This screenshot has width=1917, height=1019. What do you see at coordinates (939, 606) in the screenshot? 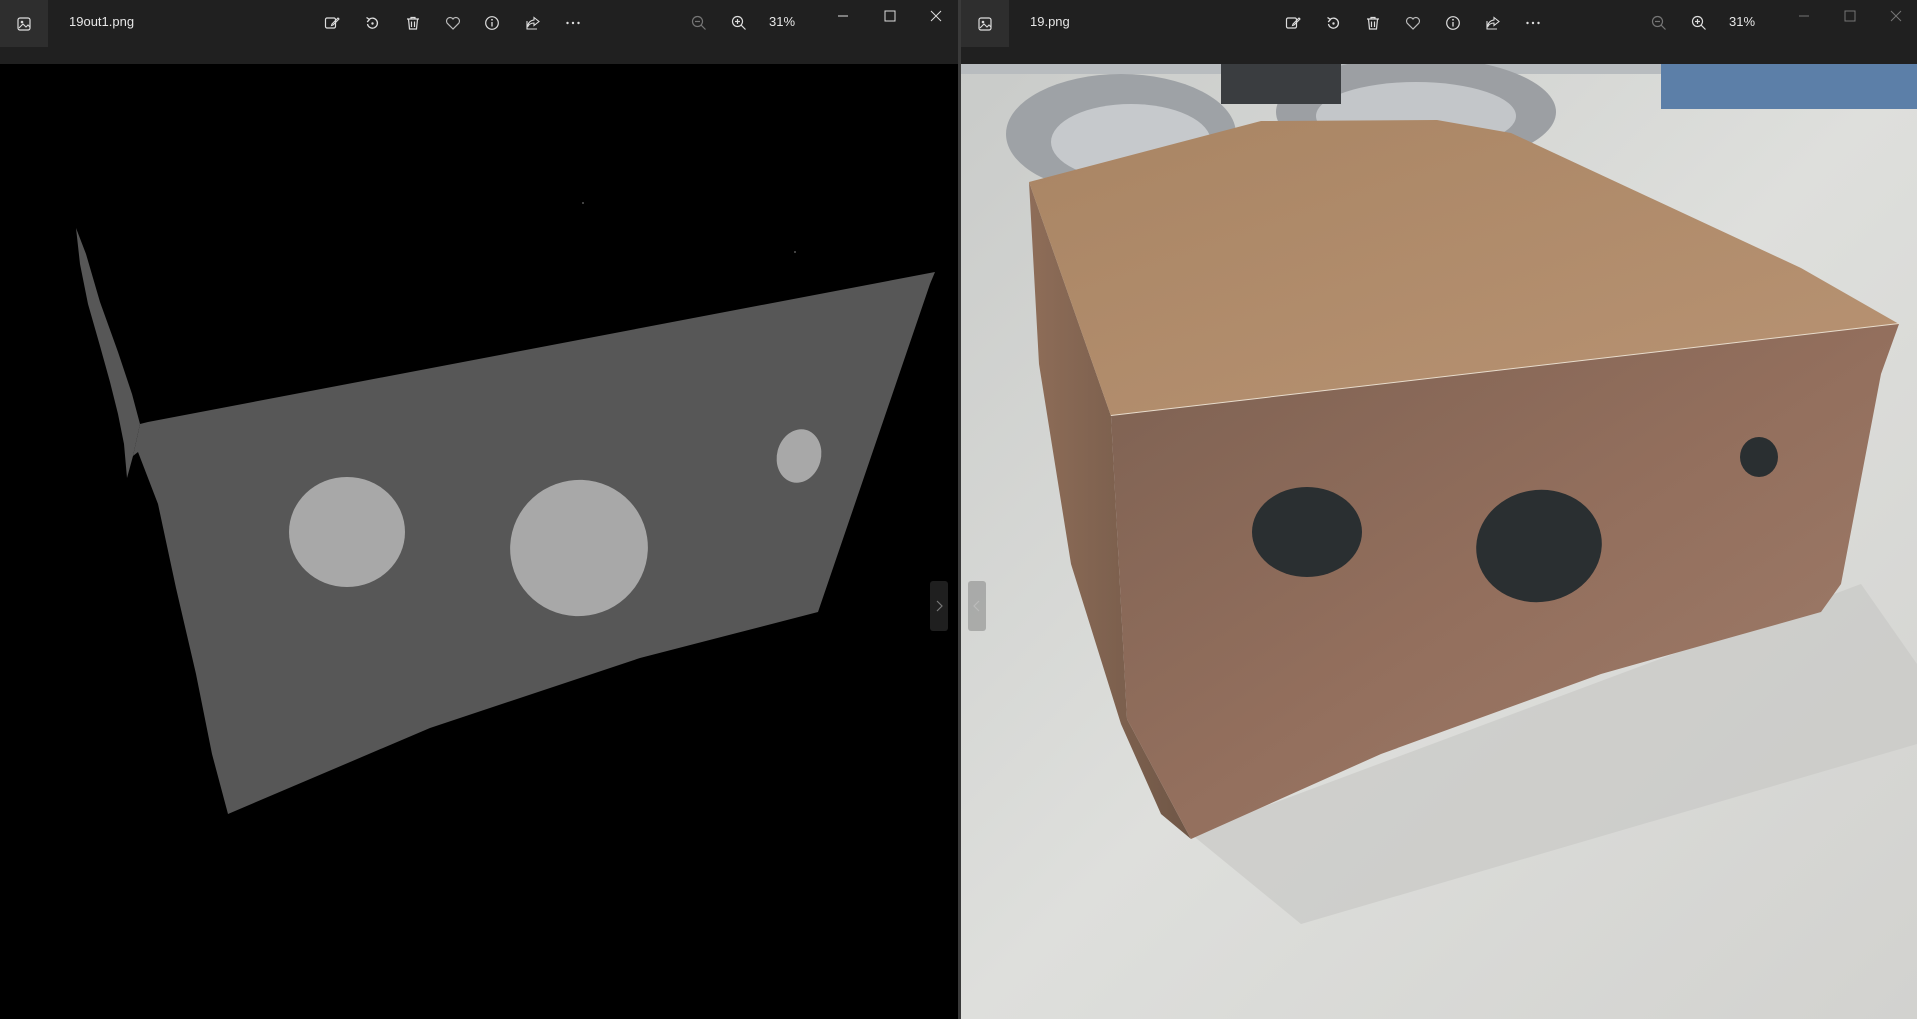
I see `next-image-icon` at bounding box center [939, 606].